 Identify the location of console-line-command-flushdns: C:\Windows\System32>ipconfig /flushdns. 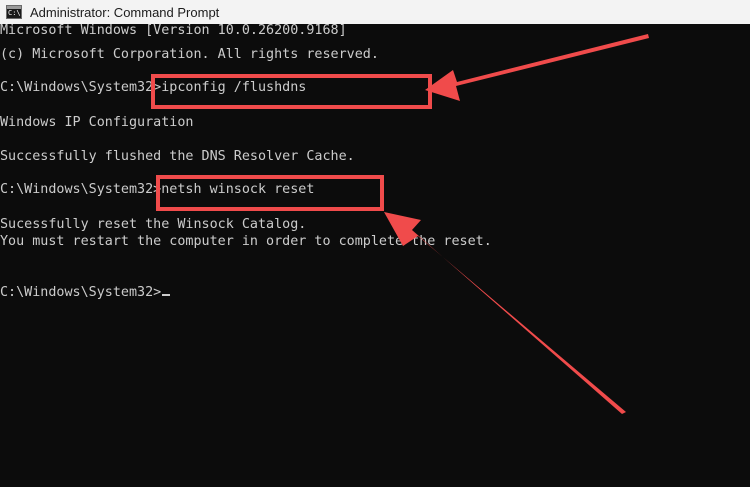
(153, 87).